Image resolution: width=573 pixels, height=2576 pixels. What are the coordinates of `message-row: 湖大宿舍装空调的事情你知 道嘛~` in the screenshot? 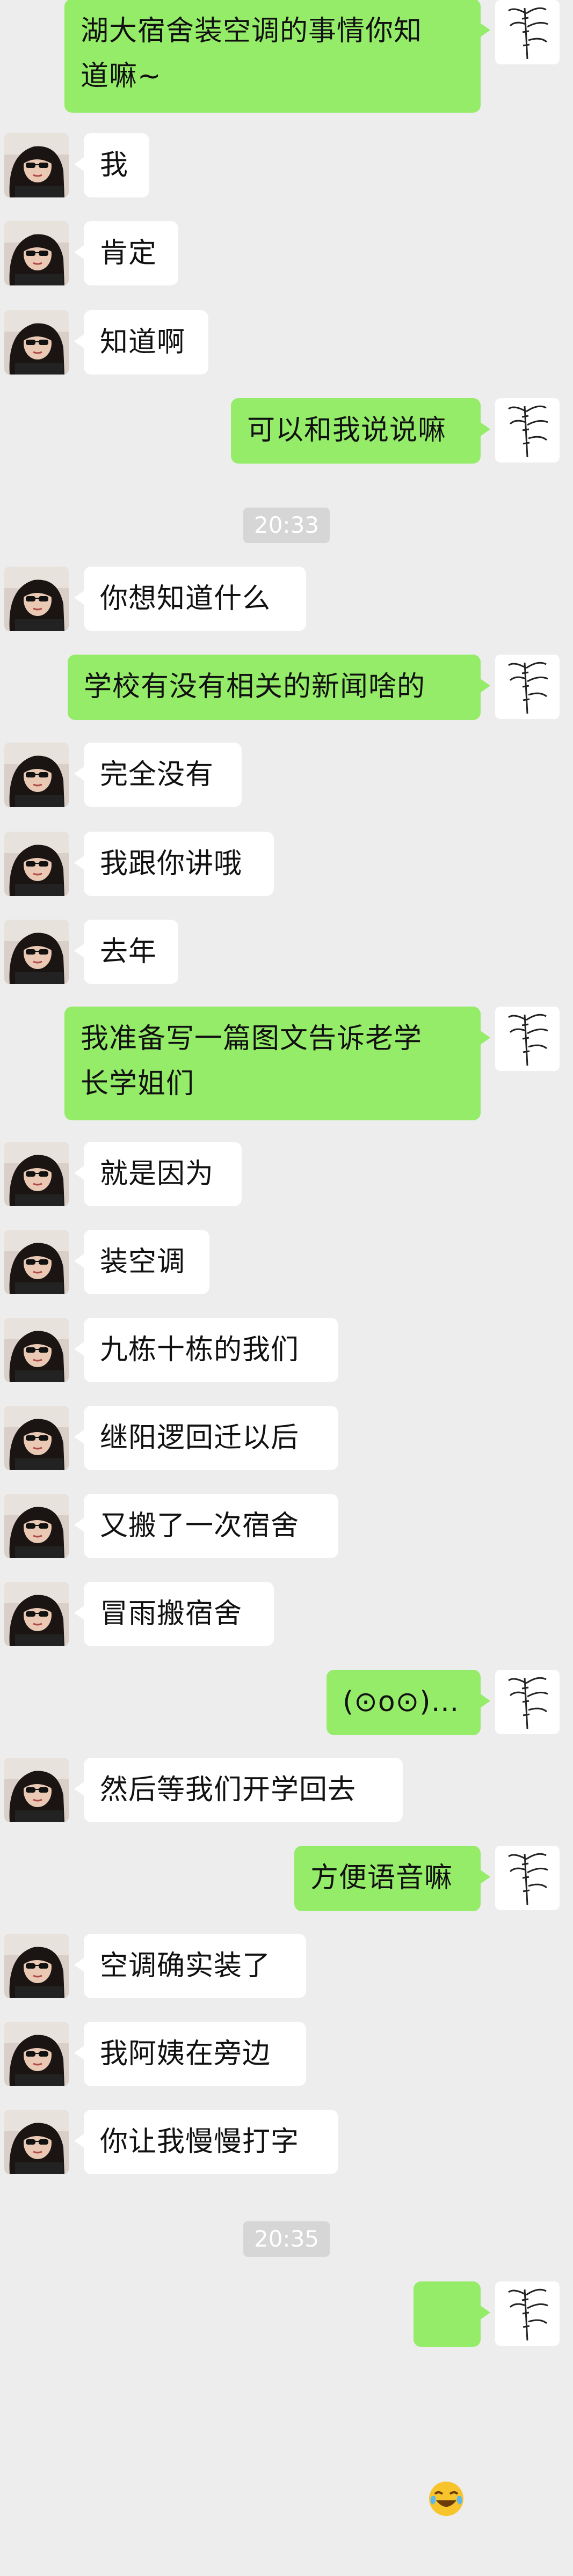 It's located at (286, 56).